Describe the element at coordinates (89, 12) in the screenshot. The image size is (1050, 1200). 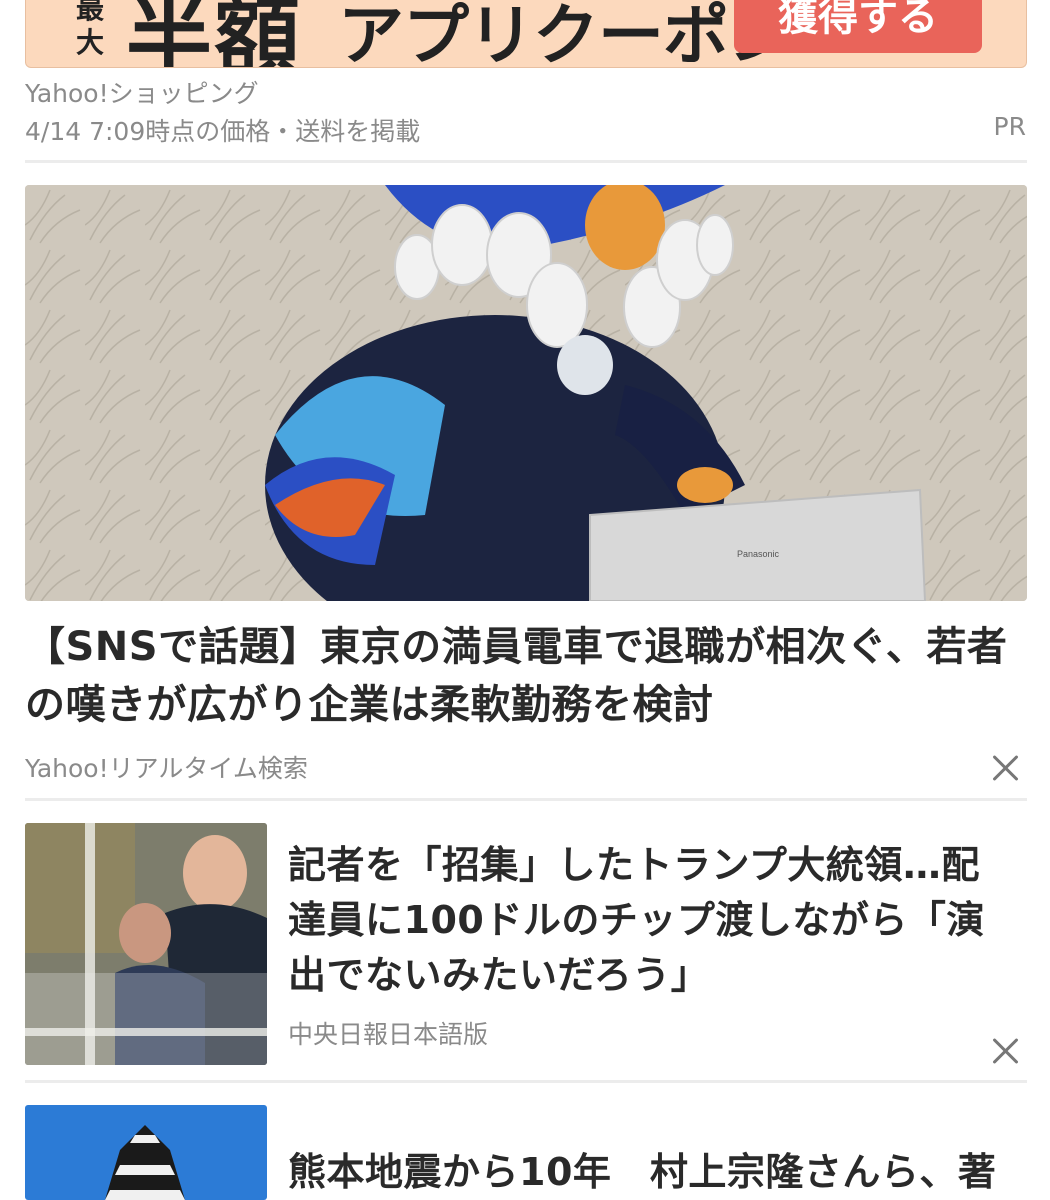
I see `ad-stack-top: 最` at that location.